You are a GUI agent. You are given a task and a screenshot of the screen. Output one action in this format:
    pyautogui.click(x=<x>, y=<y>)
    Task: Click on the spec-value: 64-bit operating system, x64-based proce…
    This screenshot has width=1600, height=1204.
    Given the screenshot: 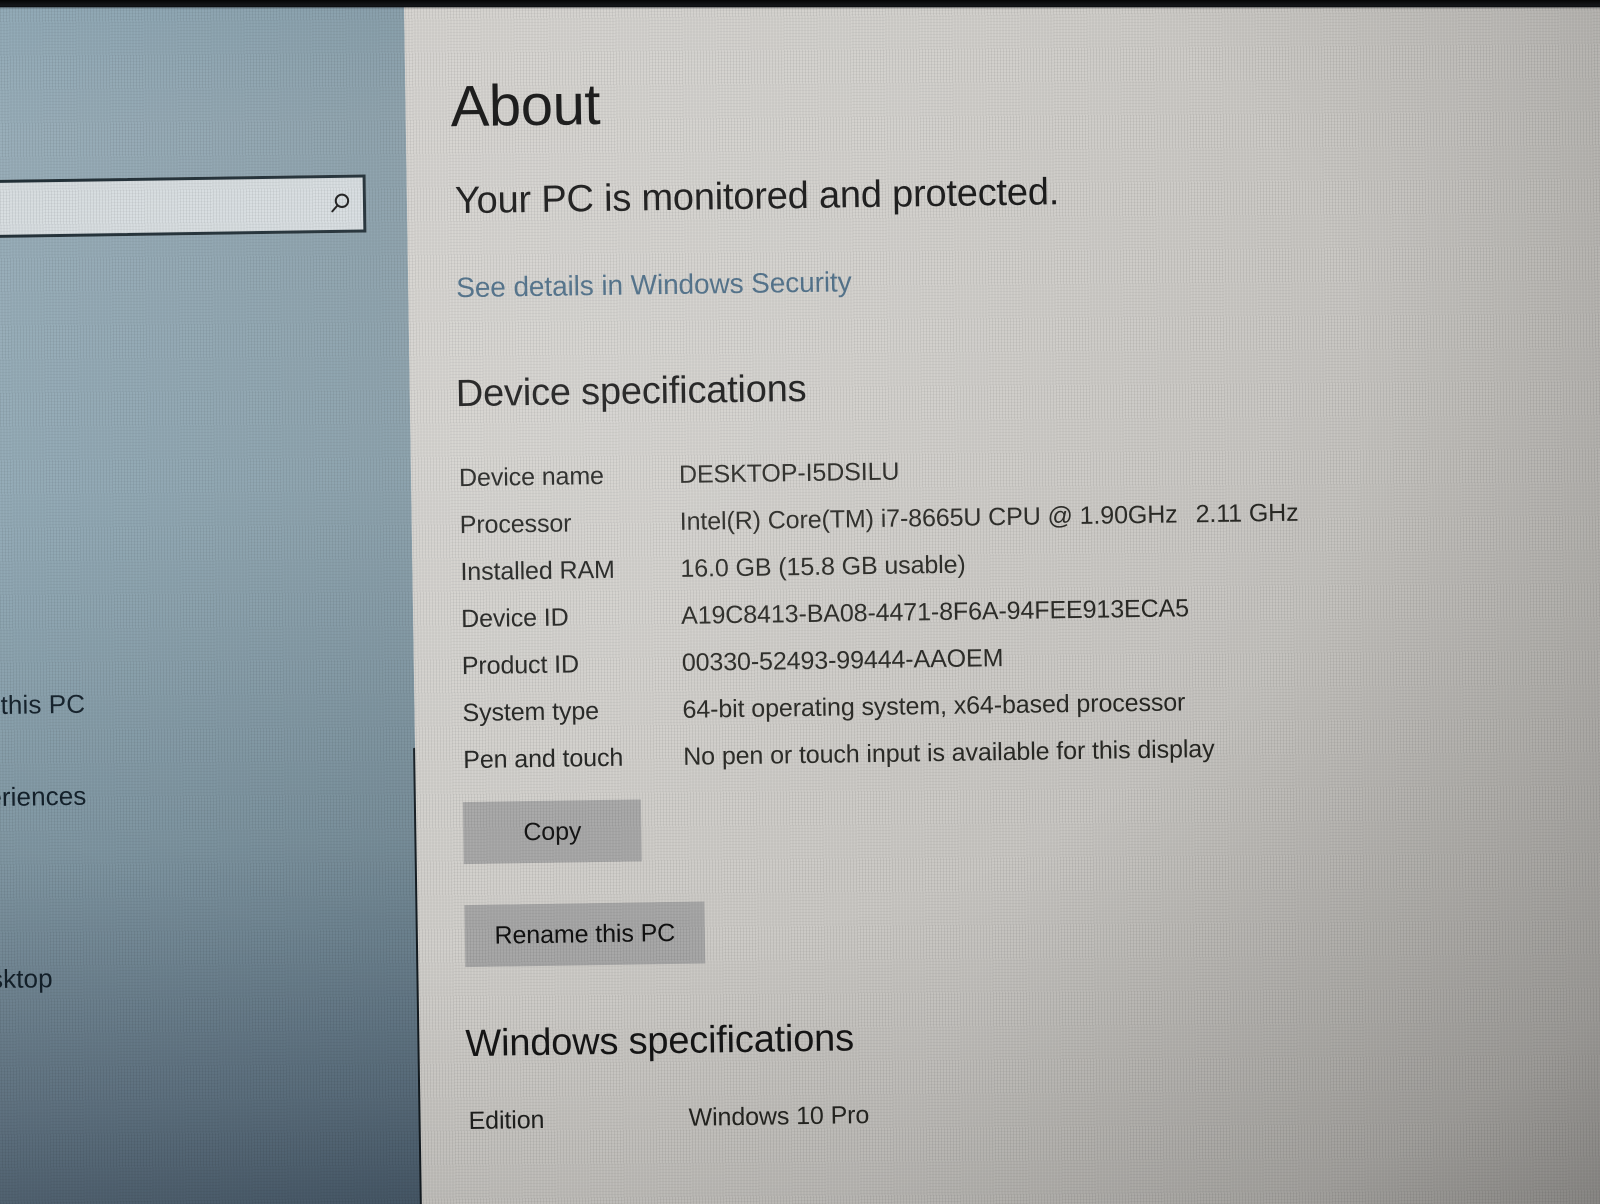 What is the action you would take?
    pyautogui.click(x=934, y=706)
    